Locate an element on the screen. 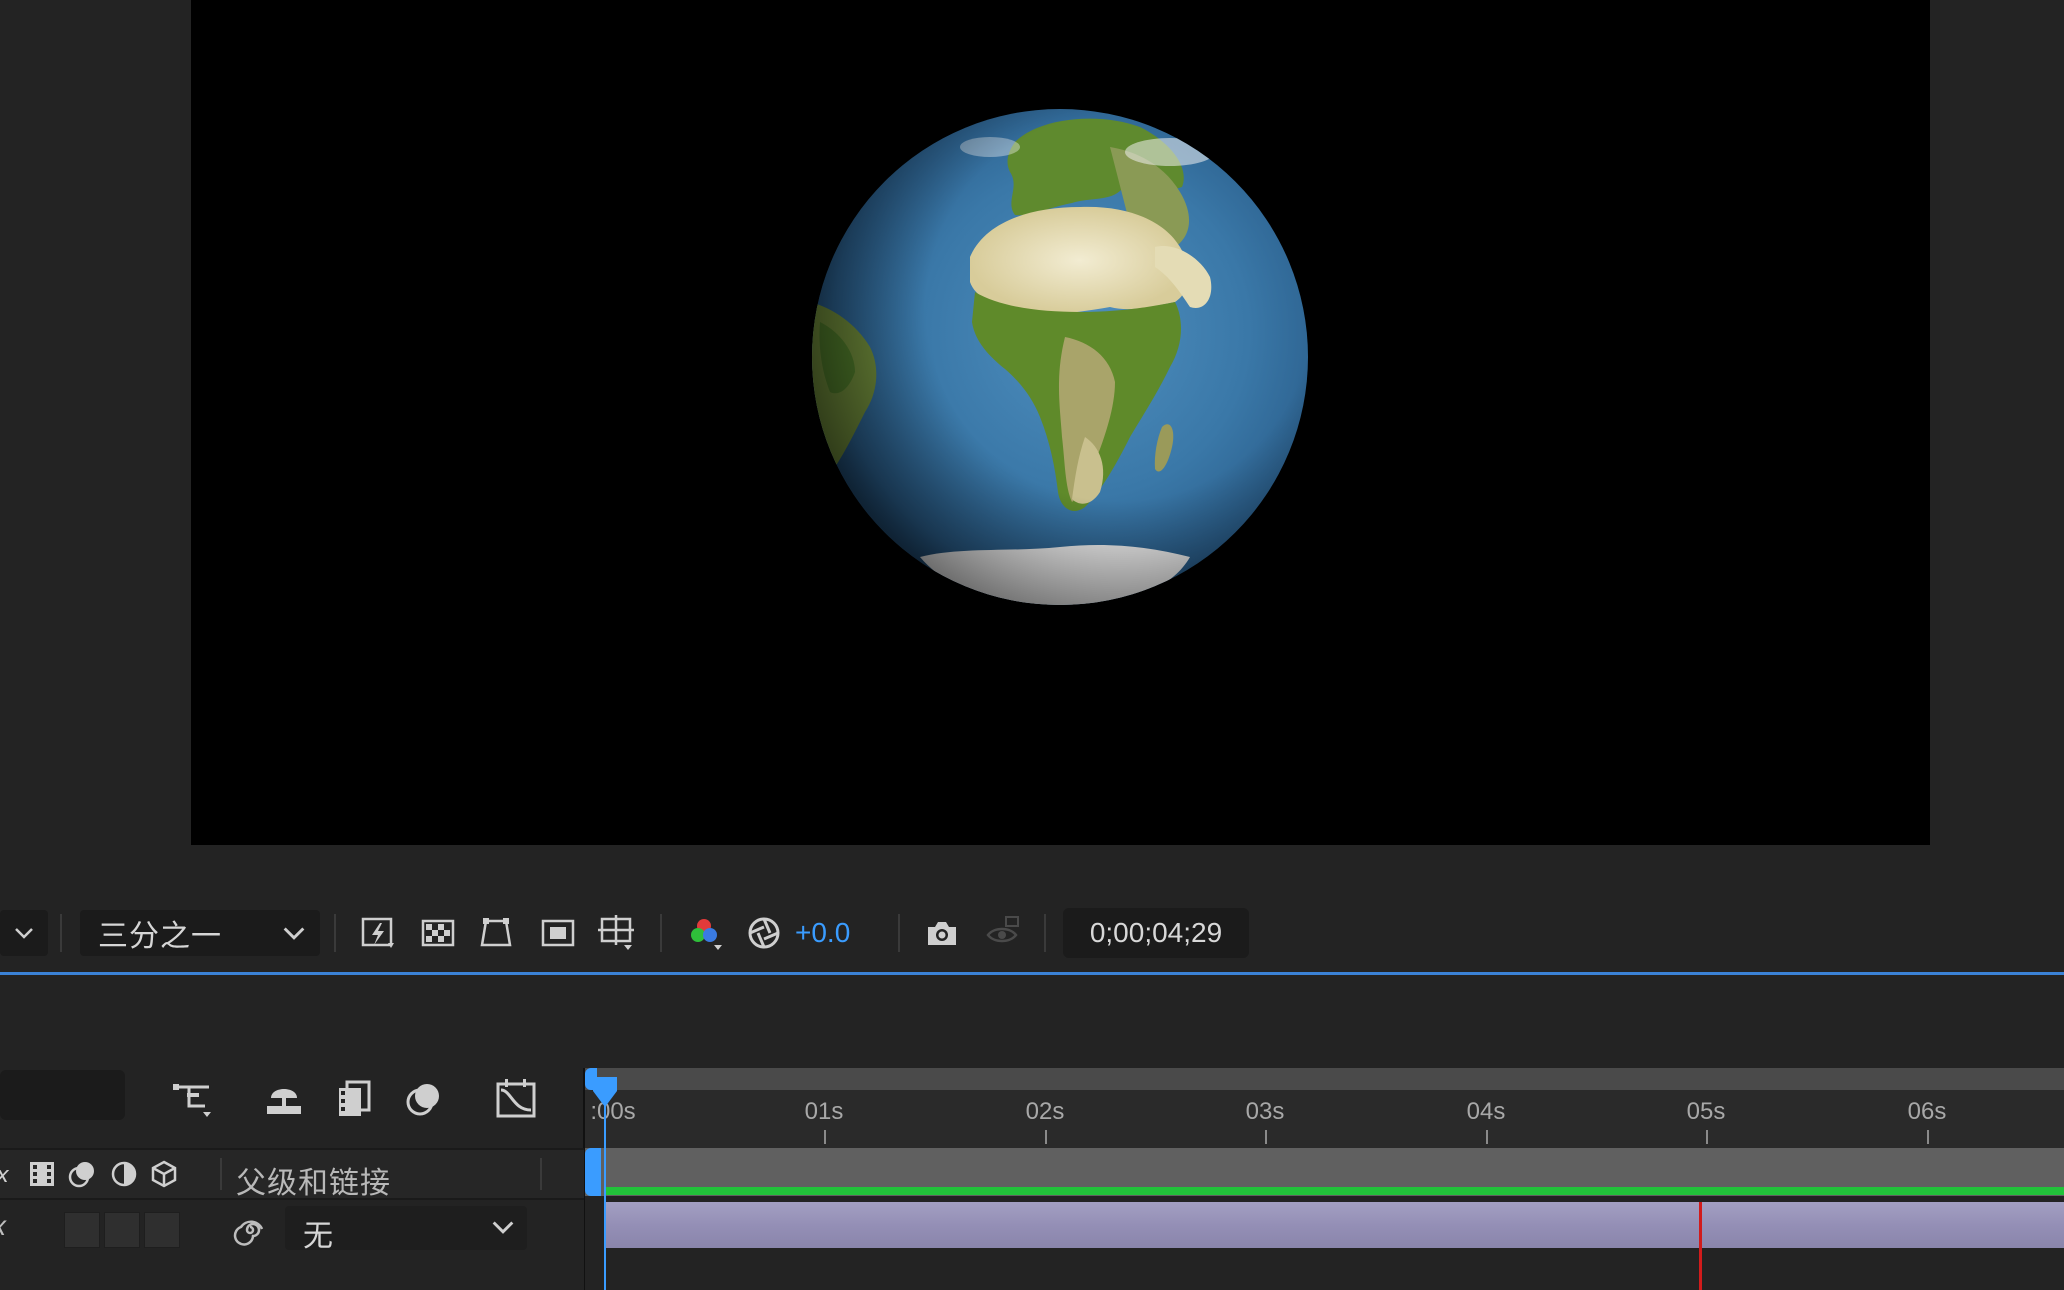  frame-blend-switch is located at coordinates (82, 1230).